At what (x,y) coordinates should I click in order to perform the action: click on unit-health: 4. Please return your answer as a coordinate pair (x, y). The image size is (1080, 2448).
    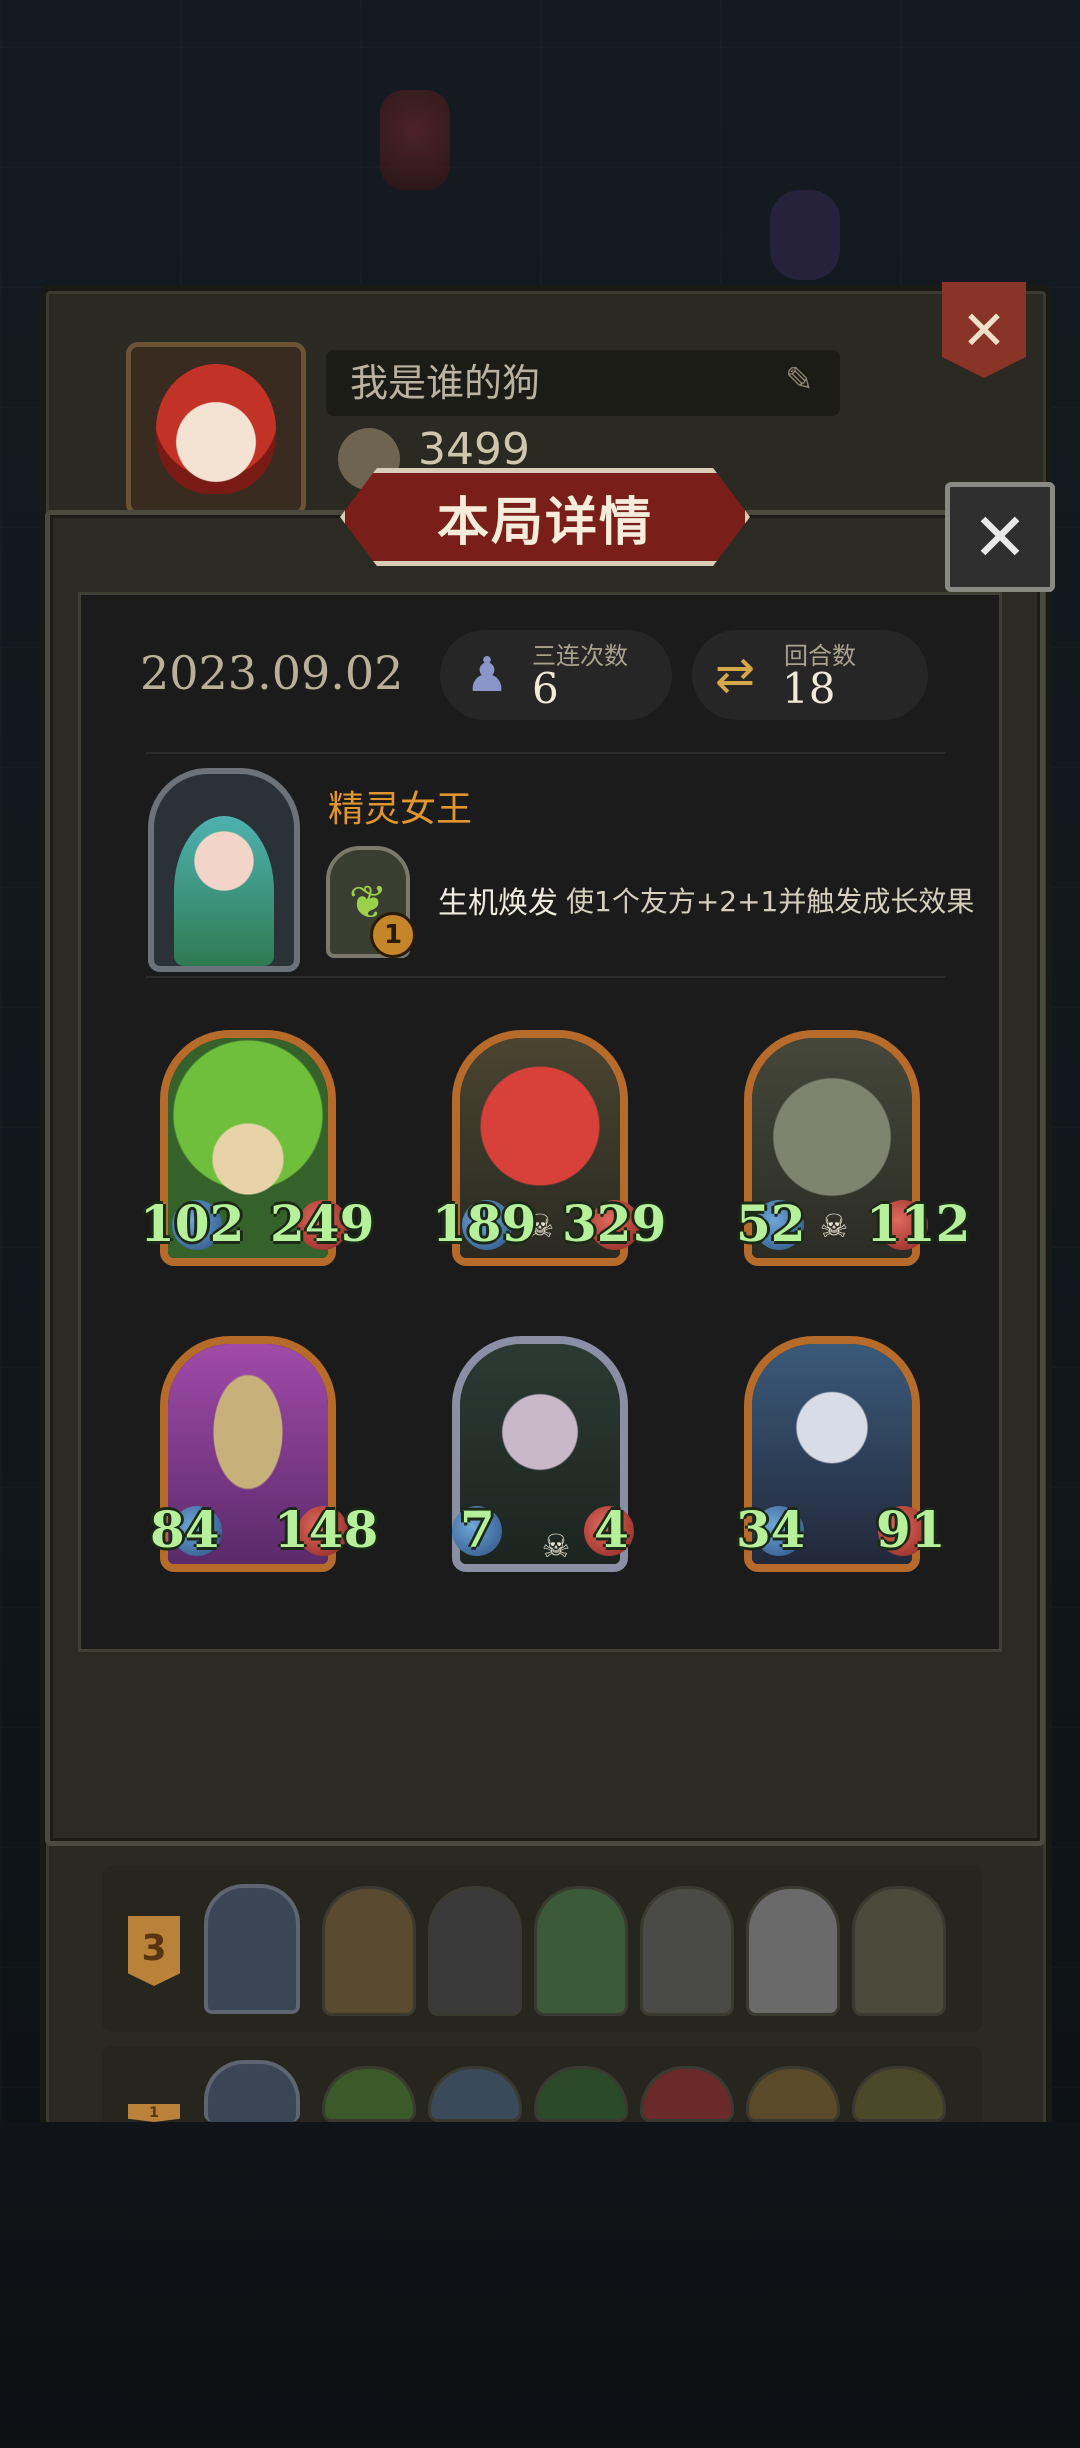
    Looking at the image, I should click on (611, 1529).